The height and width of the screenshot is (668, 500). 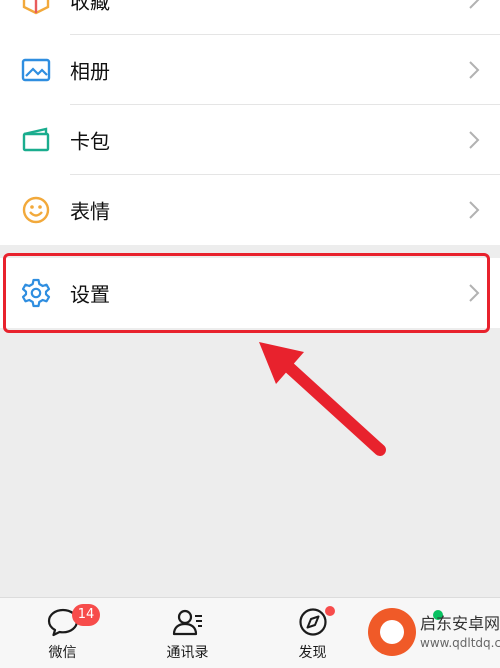 I want to click on notification-dot, so click(x=330, y=611).